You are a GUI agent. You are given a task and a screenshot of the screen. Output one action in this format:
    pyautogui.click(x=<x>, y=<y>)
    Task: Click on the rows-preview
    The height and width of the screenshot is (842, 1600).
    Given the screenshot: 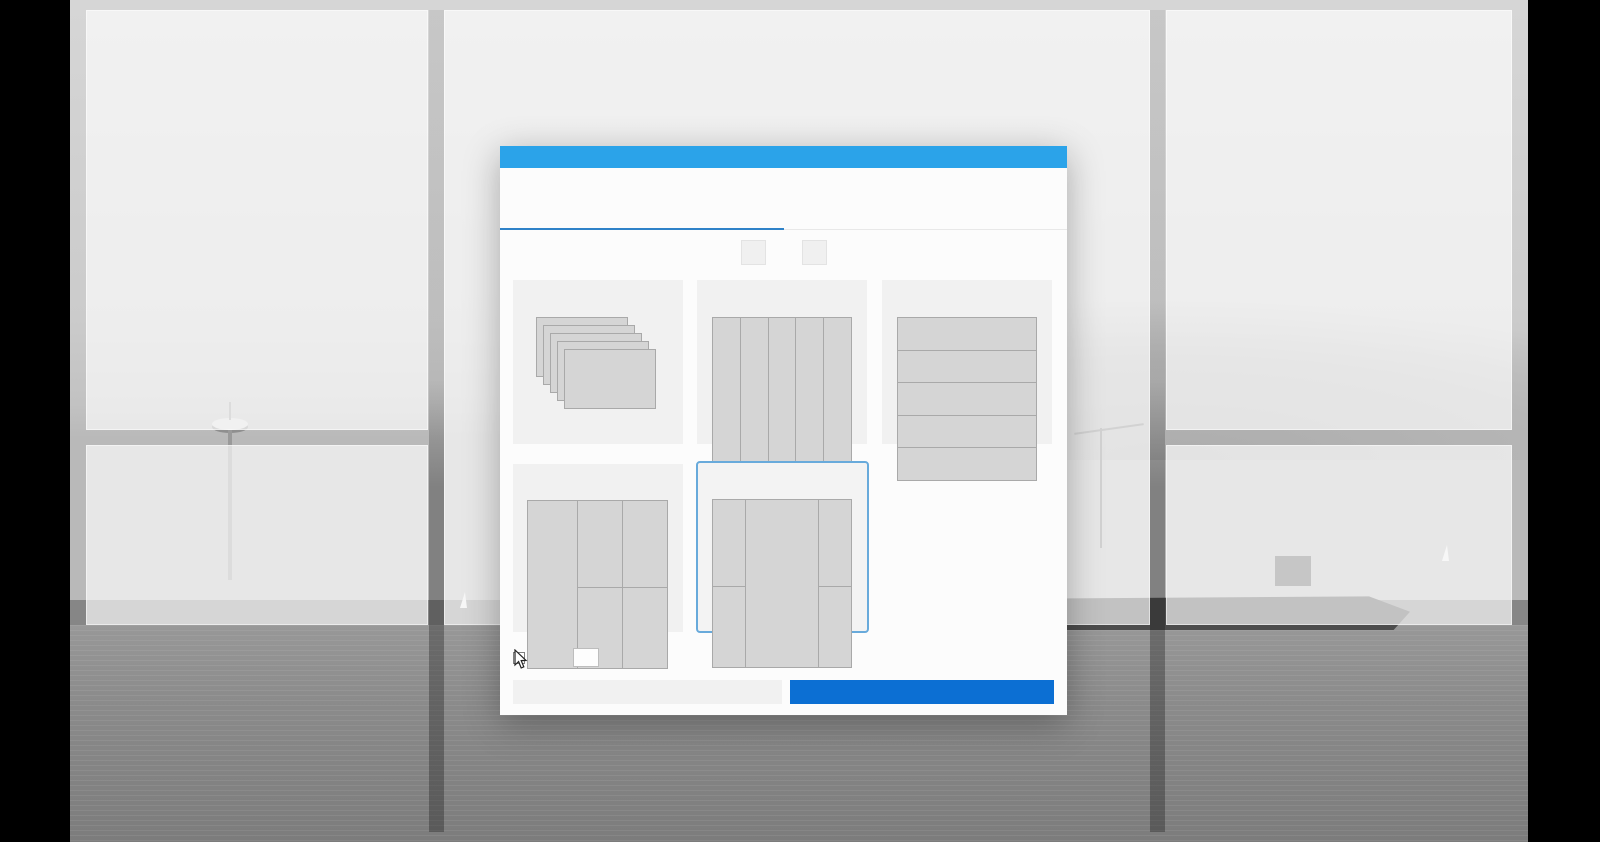 What is the action you would take?
    pyautogui.click(x=967, y=399)
    